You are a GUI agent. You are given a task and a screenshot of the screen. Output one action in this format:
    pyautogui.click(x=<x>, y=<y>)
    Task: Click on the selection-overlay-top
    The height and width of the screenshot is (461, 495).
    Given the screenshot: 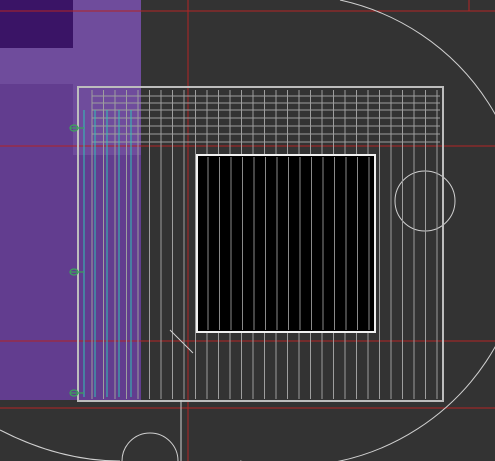 What is the action you would take?
    pyautogui.click(x=36, y=66)
    